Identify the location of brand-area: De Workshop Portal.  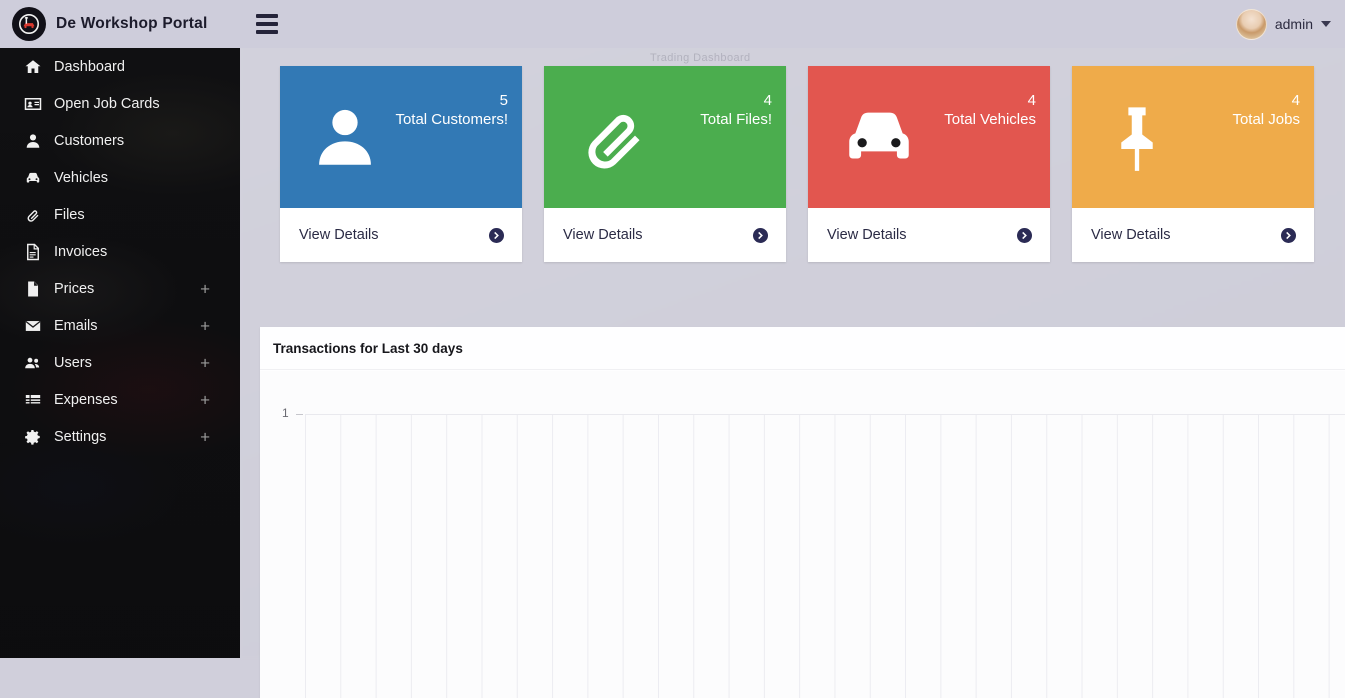
(120, 24).